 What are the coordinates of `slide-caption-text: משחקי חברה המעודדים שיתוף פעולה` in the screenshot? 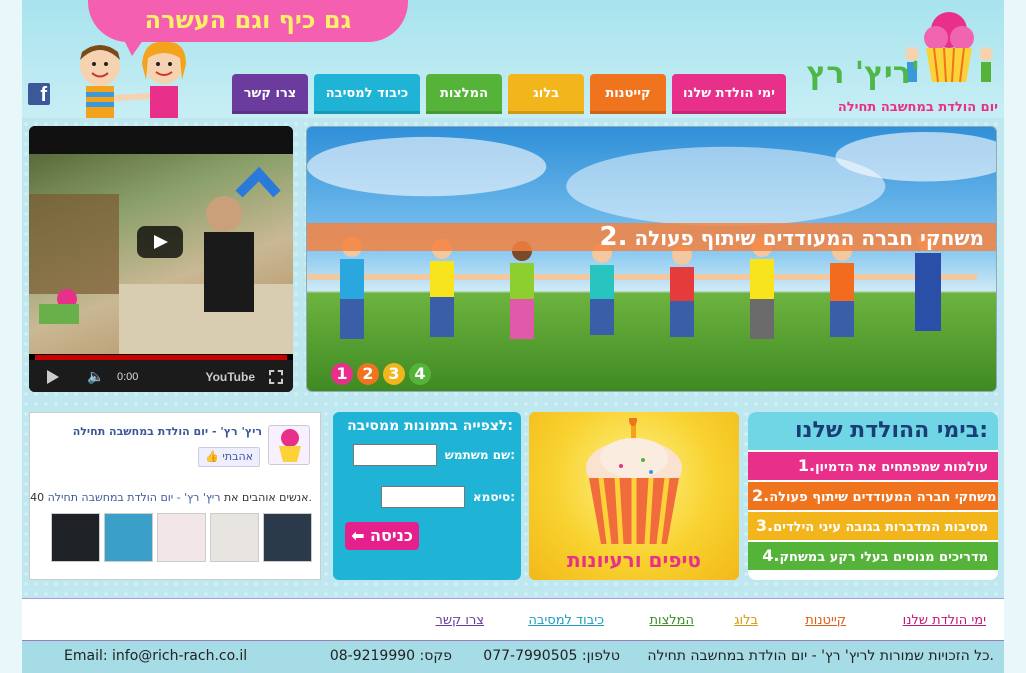 It's located at (809, 238).